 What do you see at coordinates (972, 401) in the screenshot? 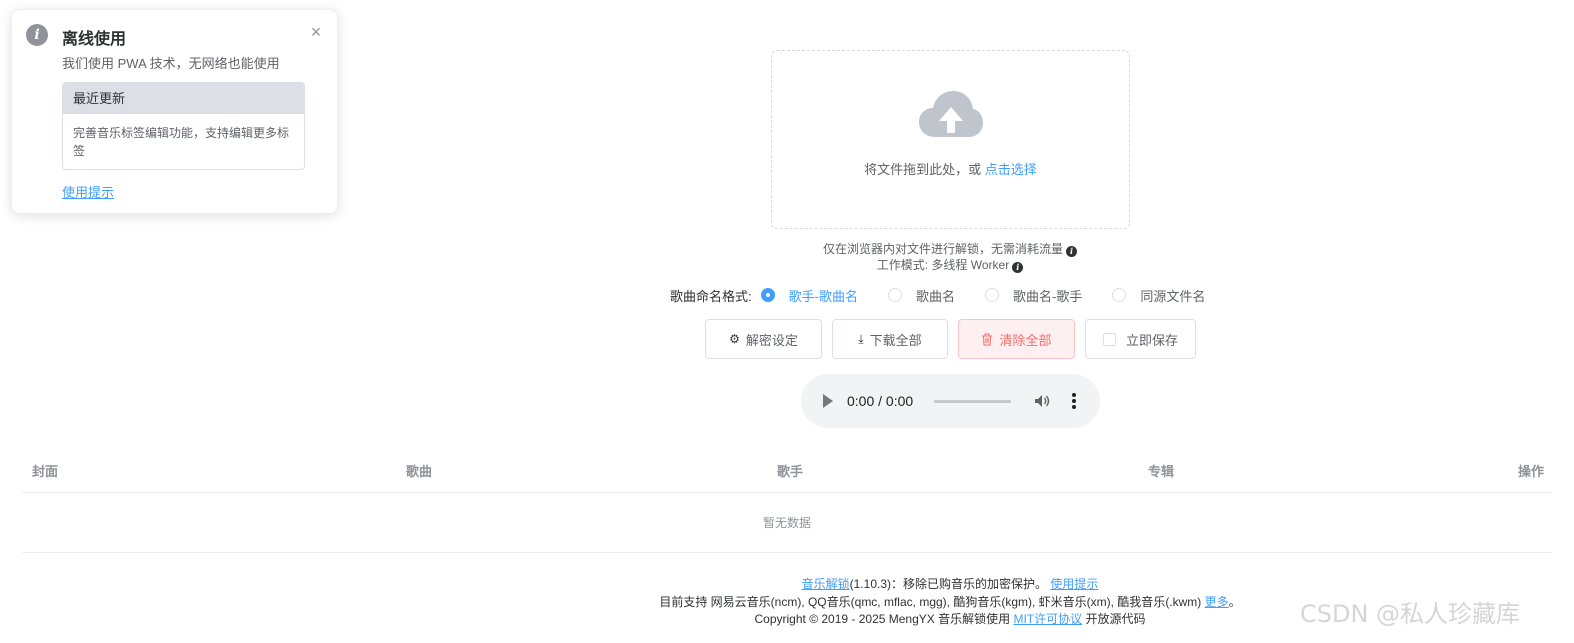
I see `progress-slider` at bounding box center [972, 401].